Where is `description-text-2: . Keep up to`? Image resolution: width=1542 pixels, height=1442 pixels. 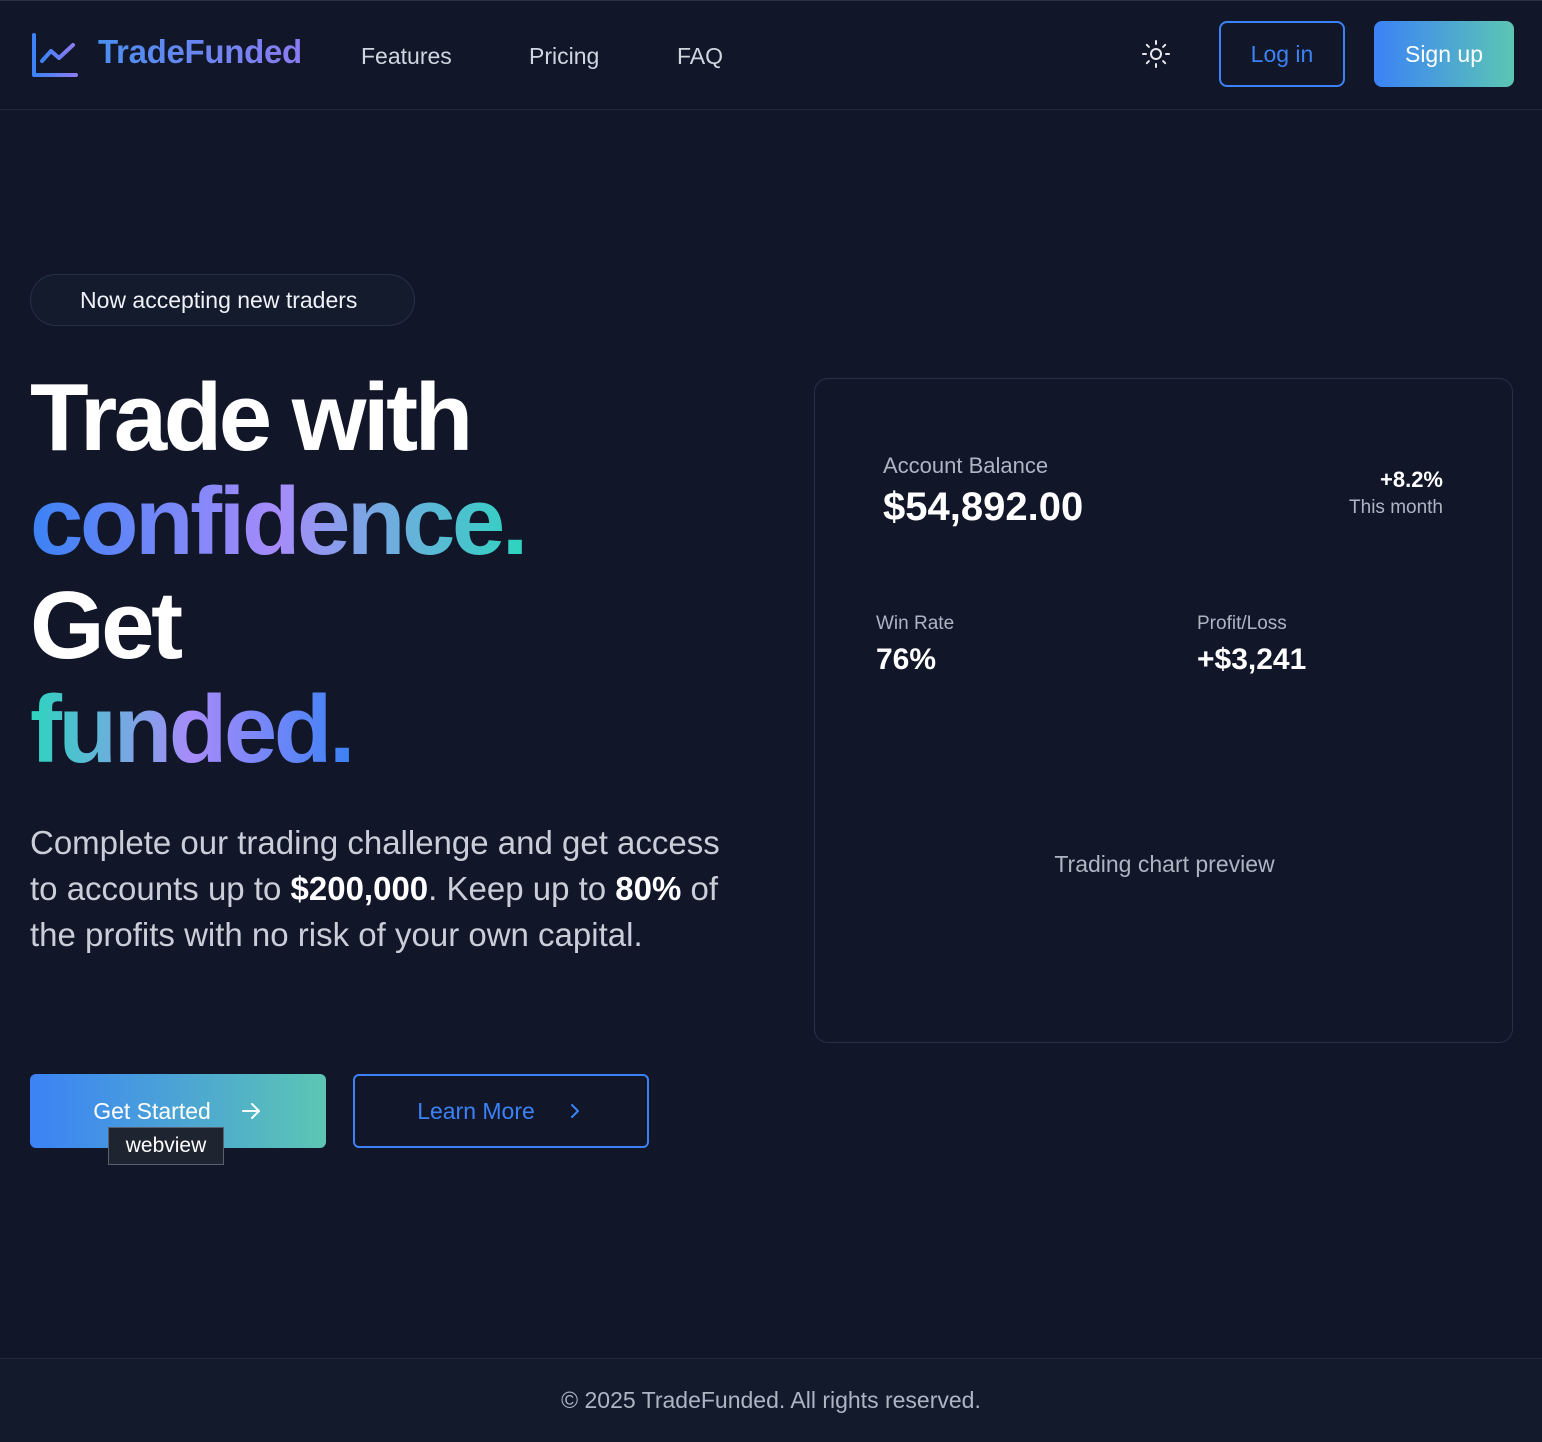
description-text-2: . Keep up to is located at coordinates (522, 888).